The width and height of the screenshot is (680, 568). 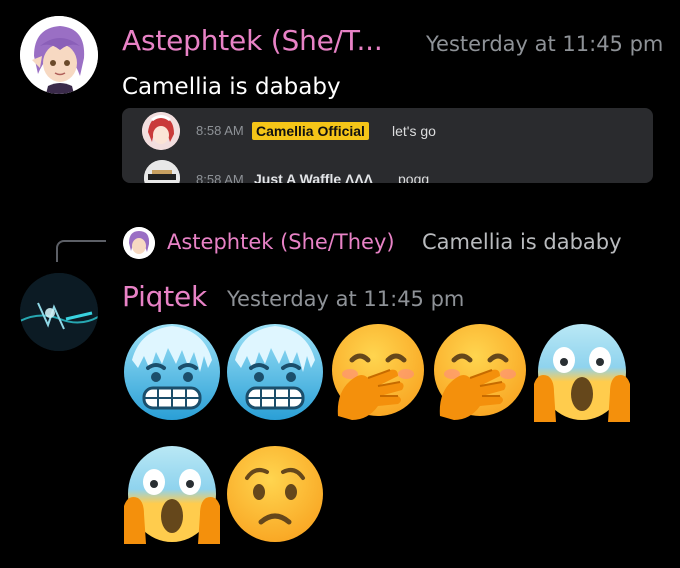 I want to click on message-text: Camellia is dababy, so click(x=231, y=87).